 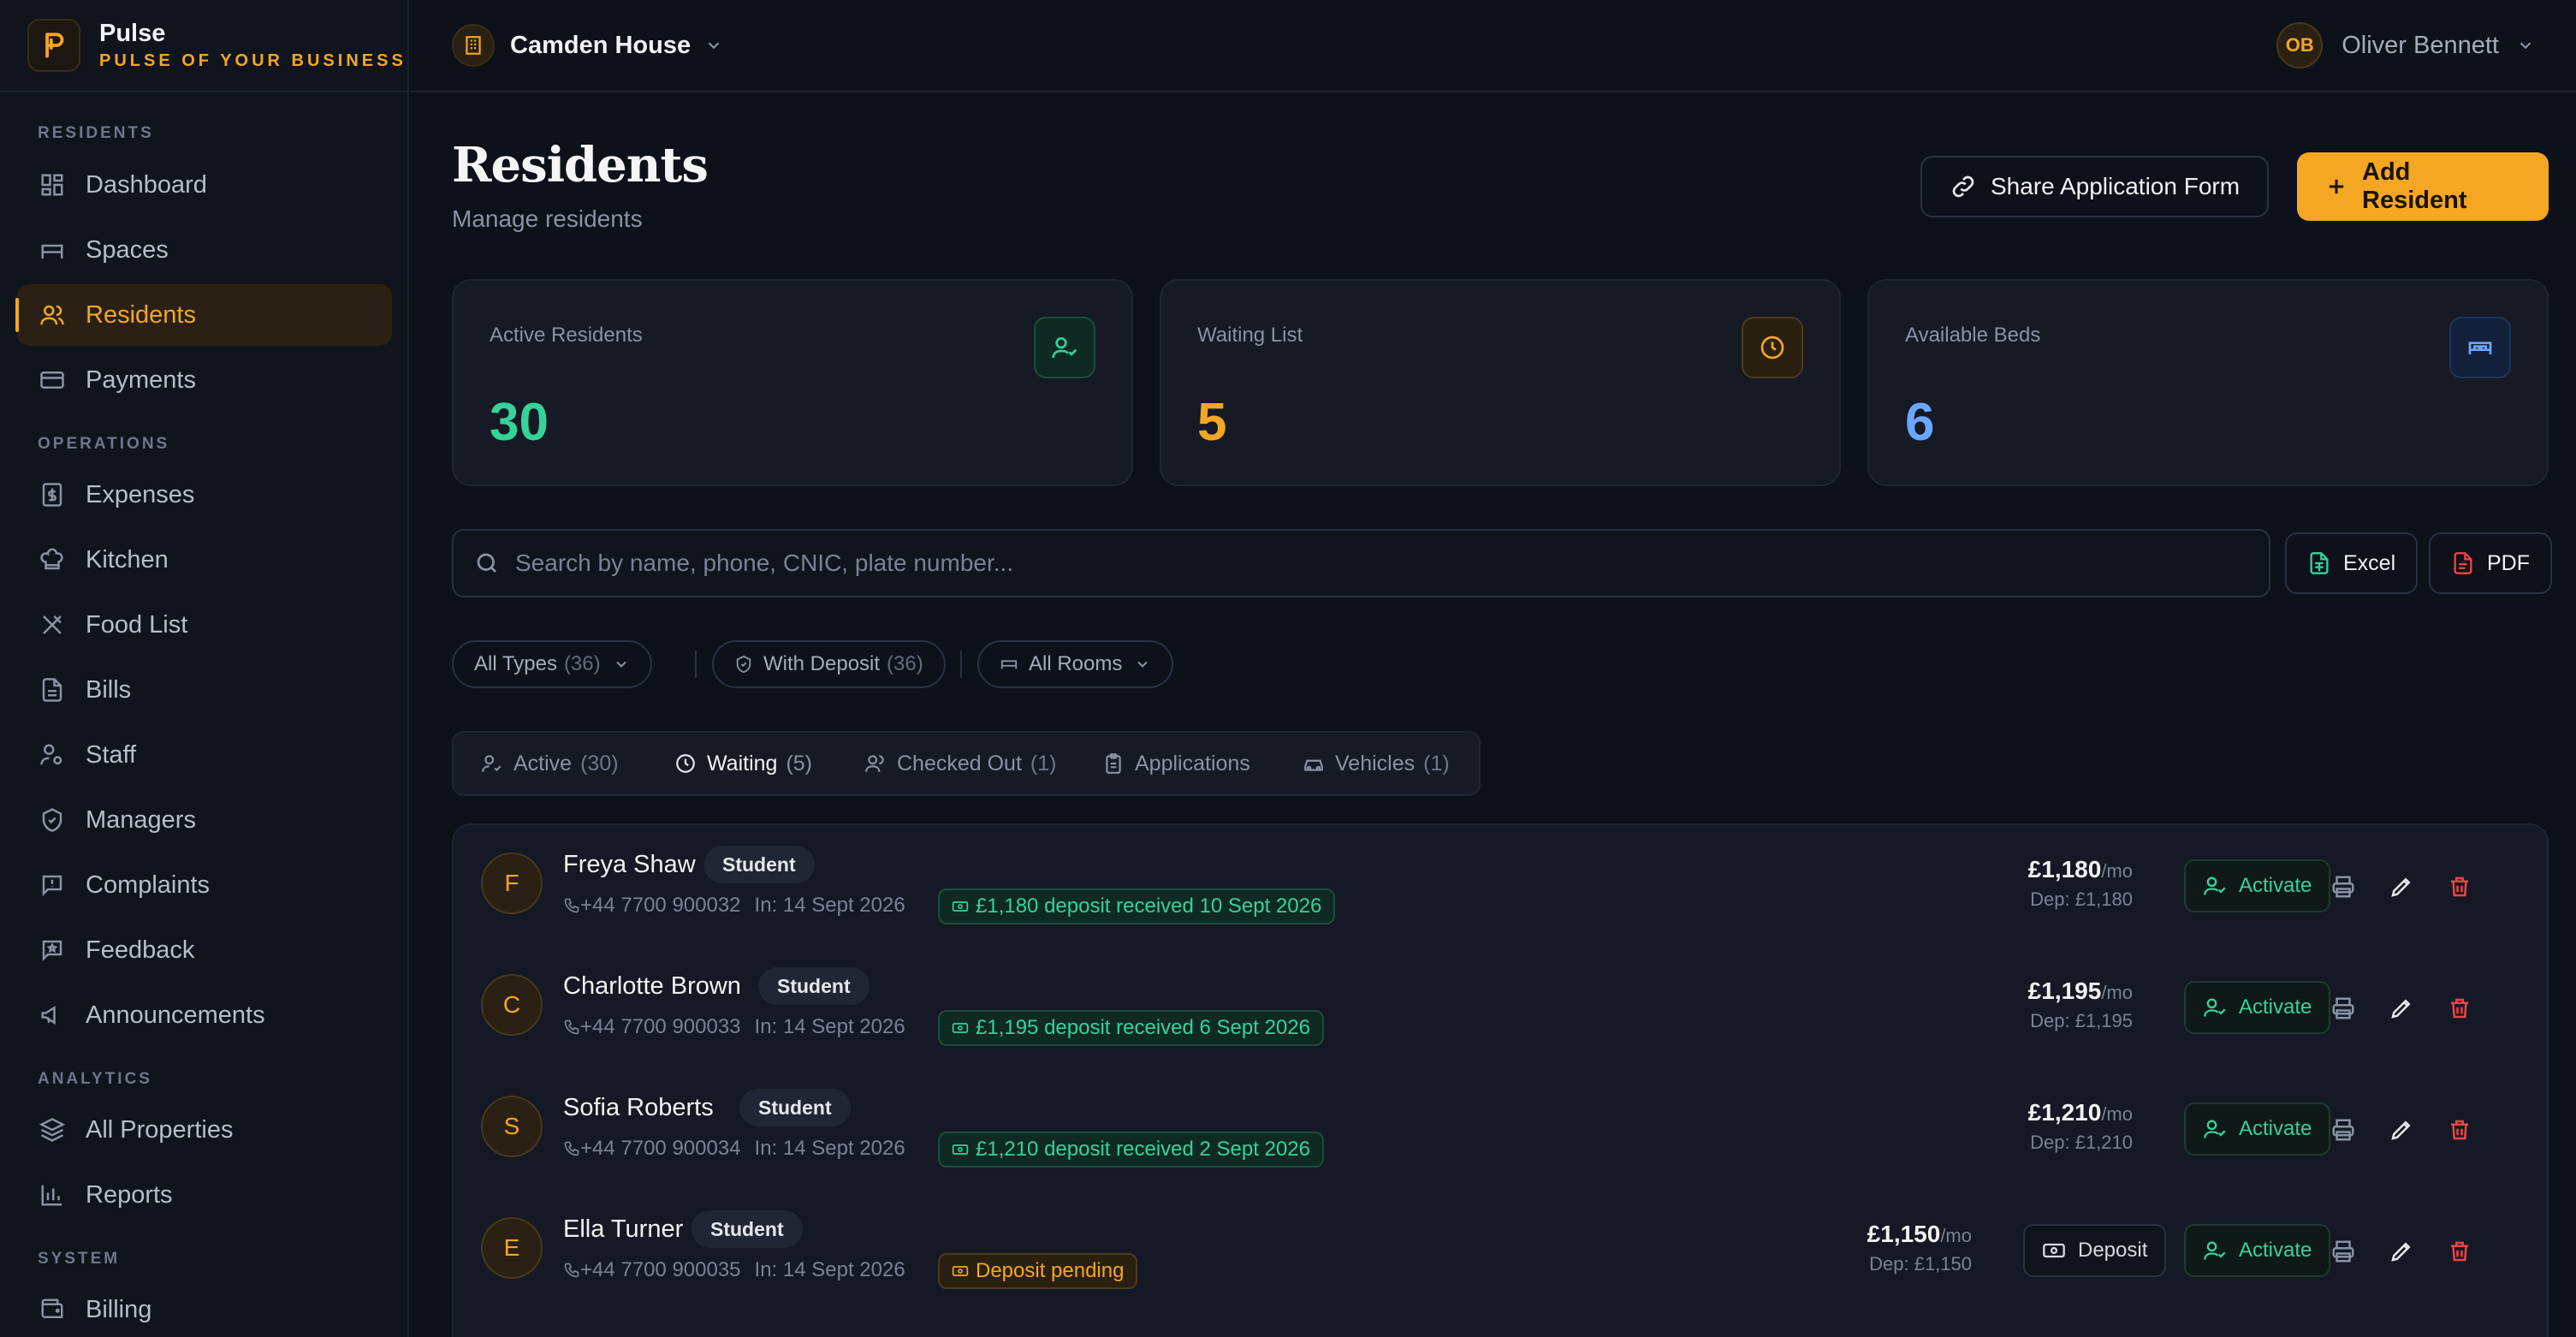 I want to click on wallet-icon, so click(x=52, y=1309).